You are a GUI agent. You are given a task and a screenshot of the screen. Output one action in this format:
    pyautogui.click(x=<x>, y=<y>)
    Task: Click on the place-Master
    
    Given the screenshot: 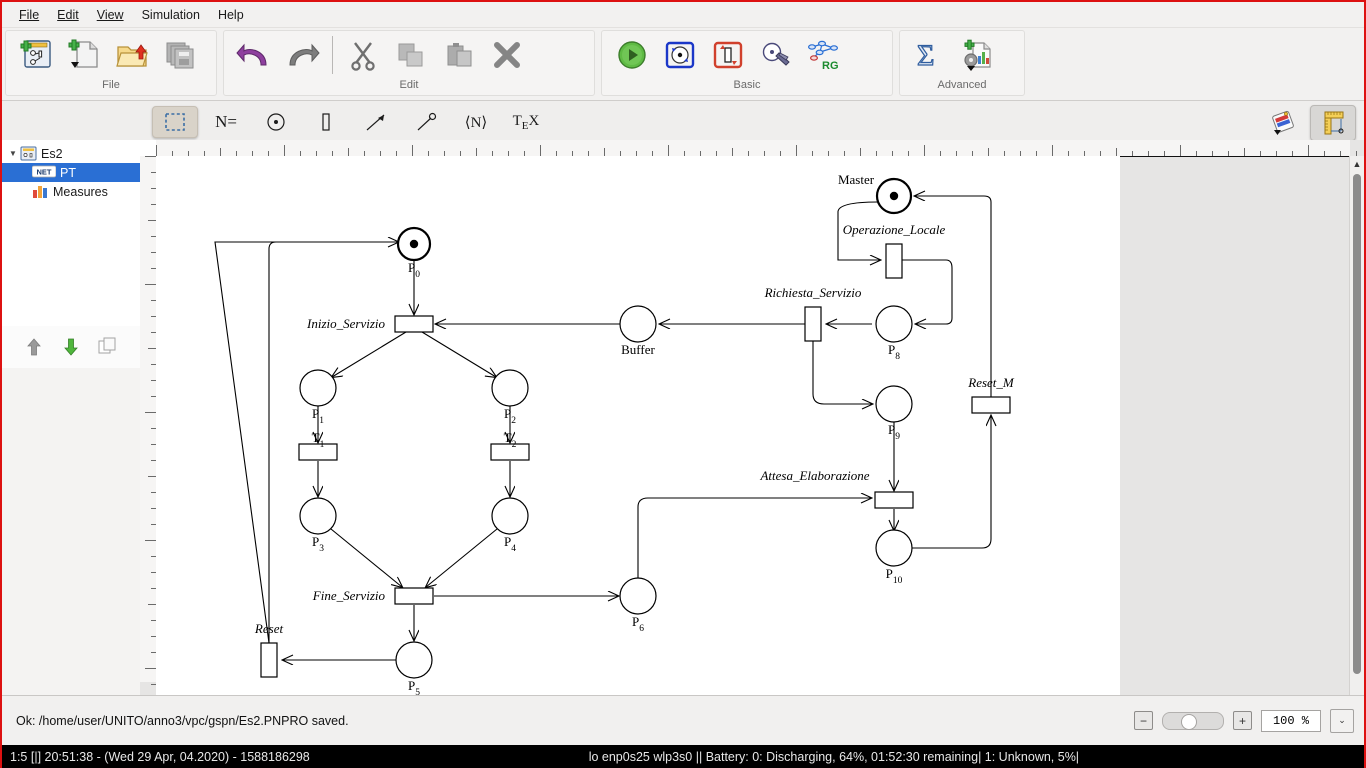 What is the action you would take?
    pyautogui.click(x=894, y=196)
    